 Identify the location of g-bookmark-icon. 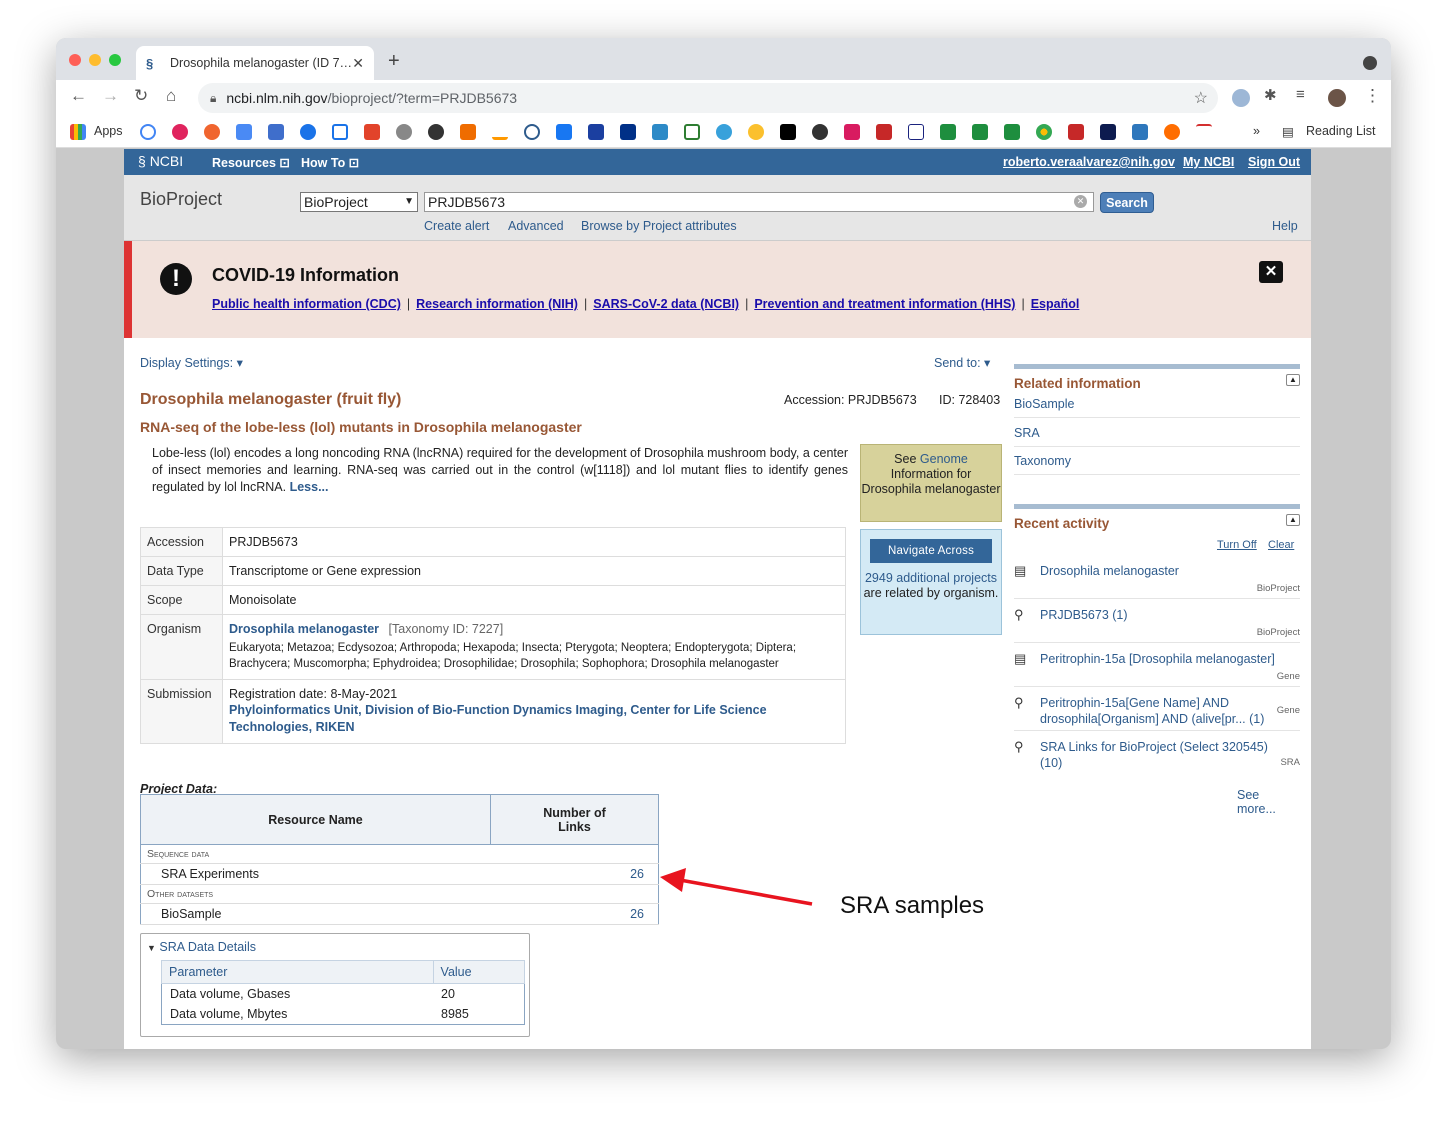
(596, 132).